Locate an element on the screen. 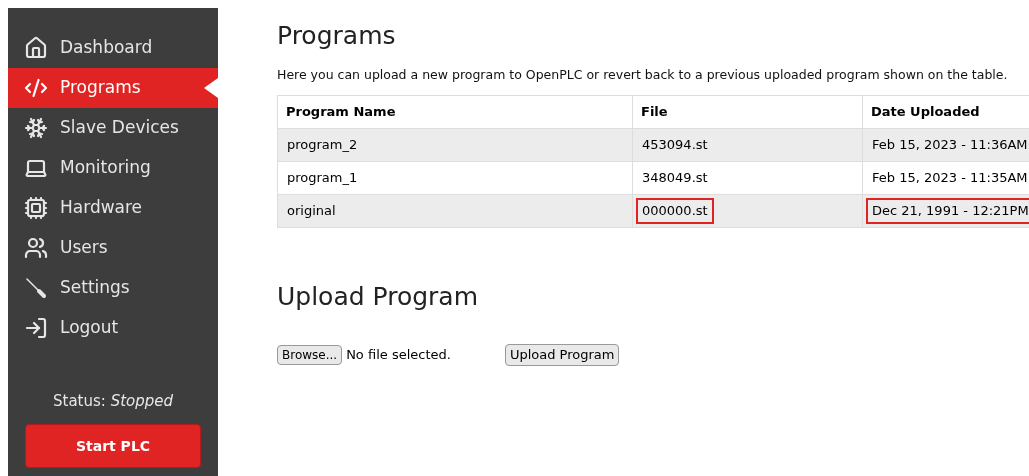 Image resolution: width=1029 pixels, height=476 pixels. table-cell-text: 453094.st is located at coordinates (675, 145).